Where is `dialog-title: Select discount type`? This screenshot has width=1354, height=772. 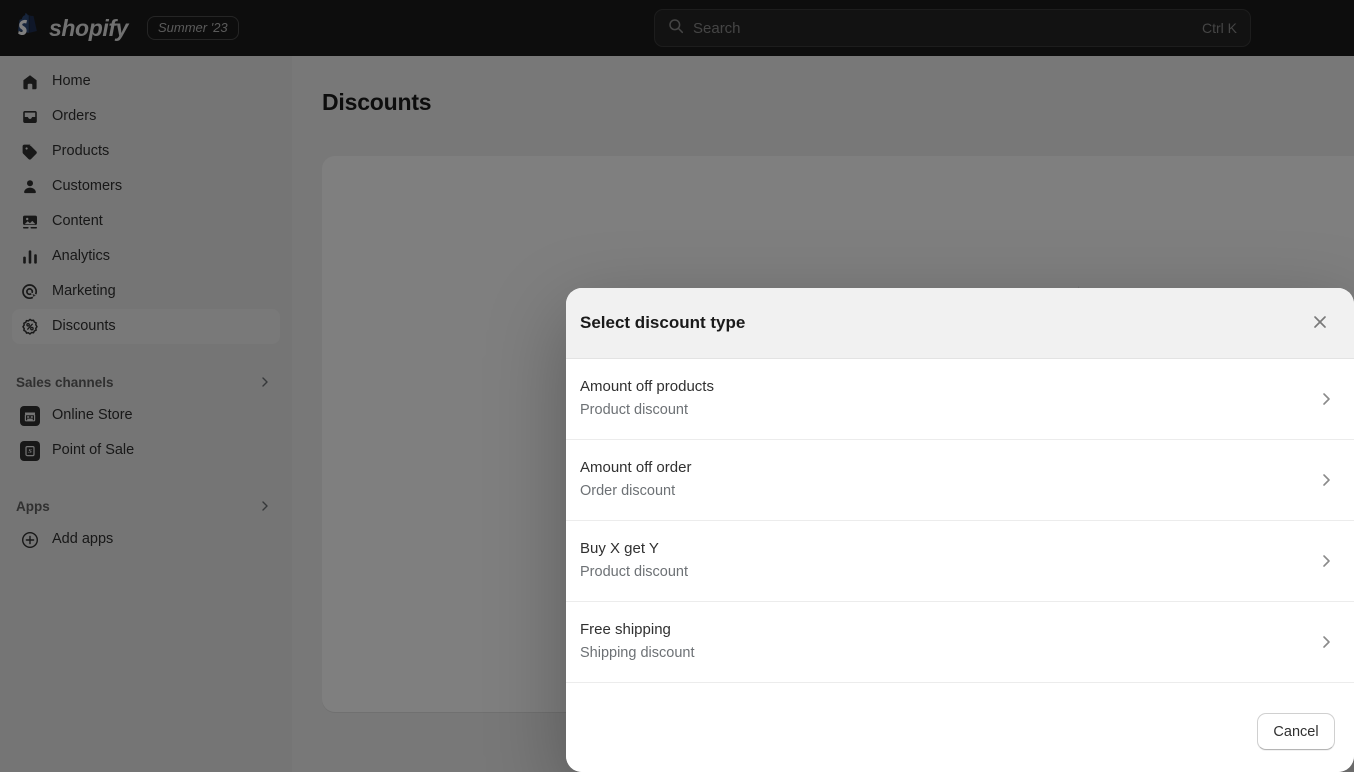 dialog-title: Select discount type is located at coordinates (663, 322).